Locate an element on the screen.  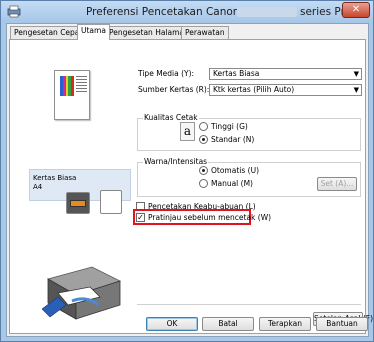
preview-checkbox: ✓ is located at coordinates (140, 217).